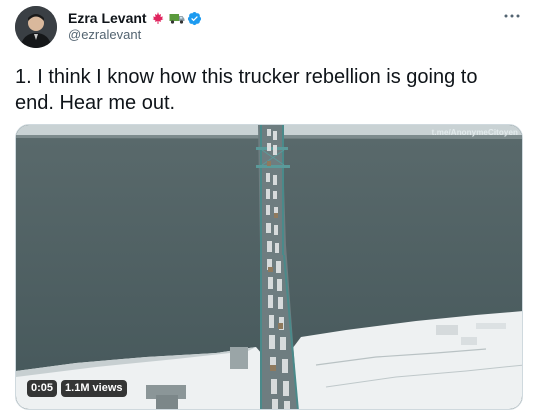  I want to click on verified-badge-icon, so click(194, 18).